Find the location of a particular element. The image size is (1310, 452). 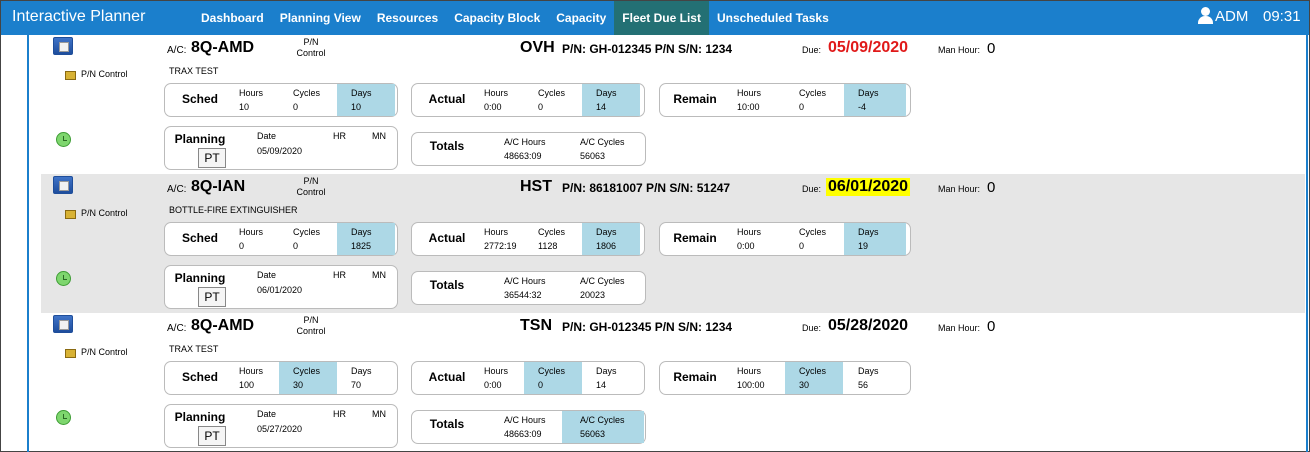

remain-cycles-value: 30 is located at coordinates (804, 385).